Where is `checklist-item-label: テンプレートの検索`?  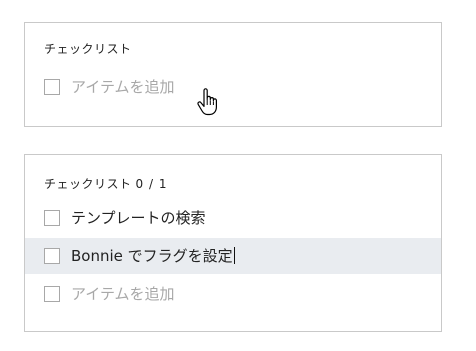
checklist-item-label: テンプレートの検索 is located at coordinates (138, 218).